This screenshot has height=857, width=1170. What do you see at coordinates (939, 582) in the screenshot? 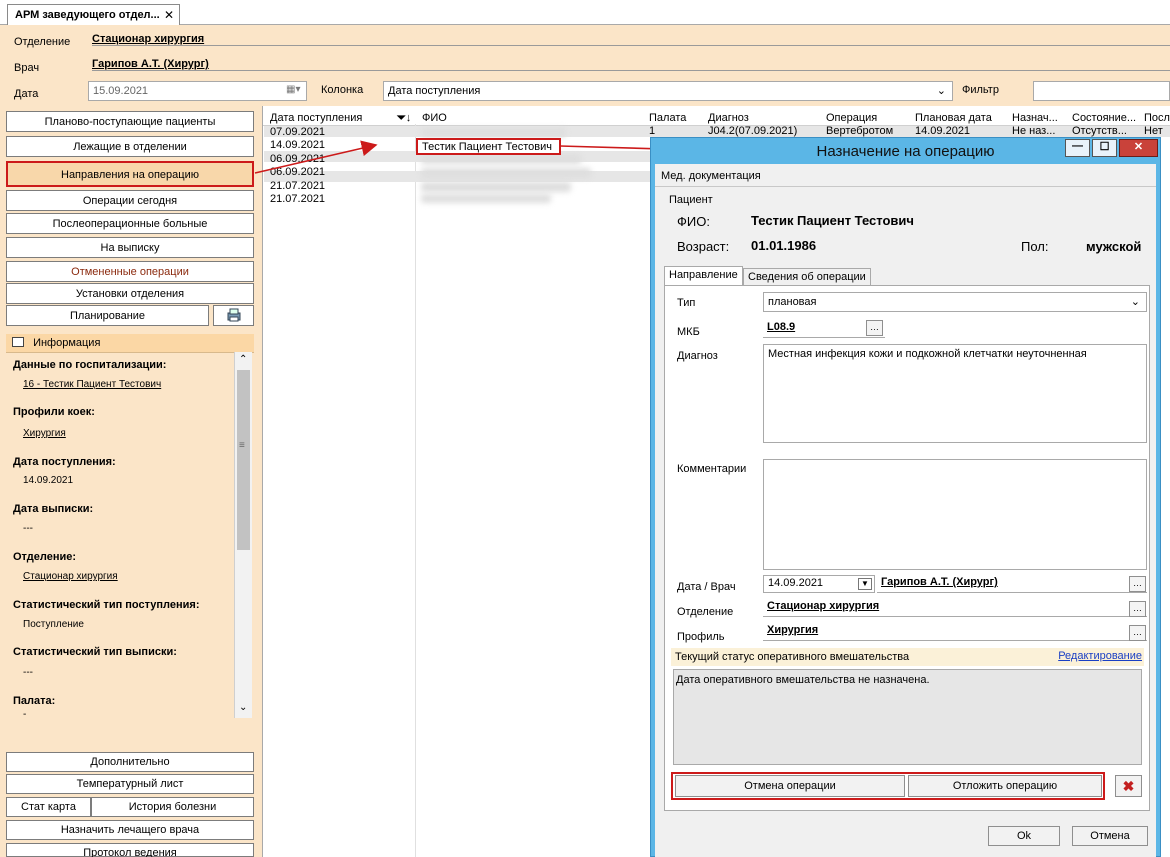
I see `surgeon-value: Гарипов А.Т. (Хирург)` at bounding box center [939, 582].